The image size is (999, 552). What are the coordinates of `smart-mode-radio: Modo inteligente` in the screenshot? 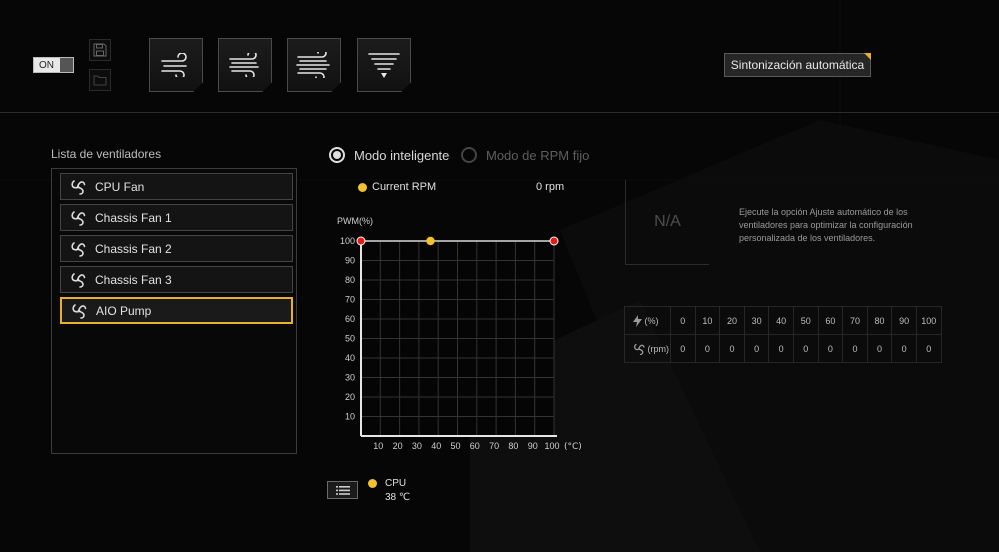 It's located at (389, 155).